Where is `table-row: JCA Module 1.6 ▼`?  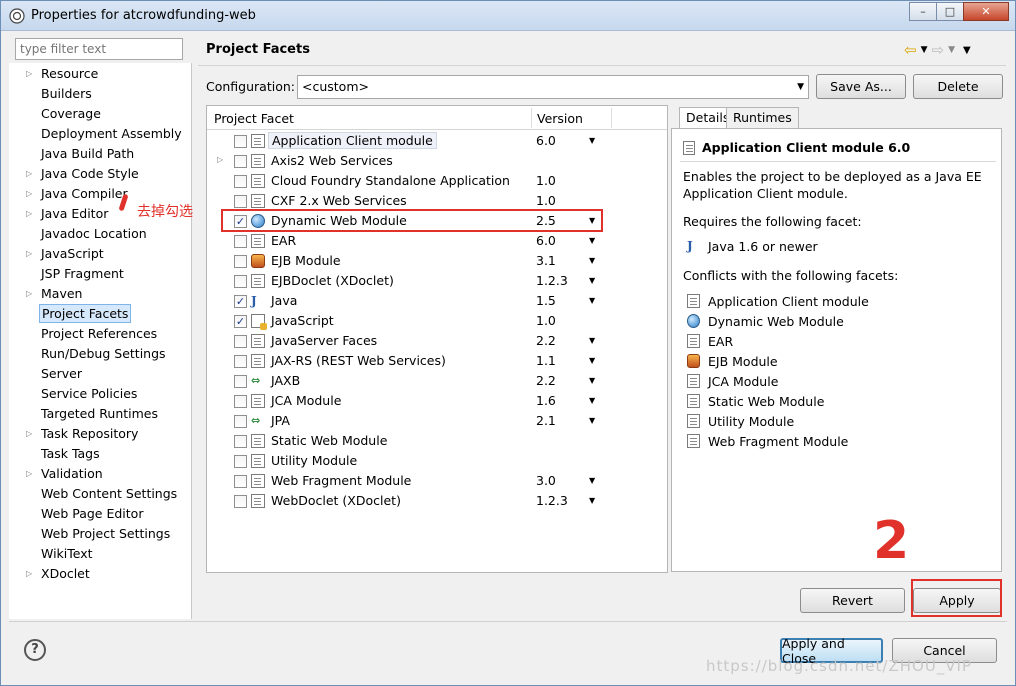
table-row: JCA Module 1.6 ▼ is located at coordinates (437, 401).